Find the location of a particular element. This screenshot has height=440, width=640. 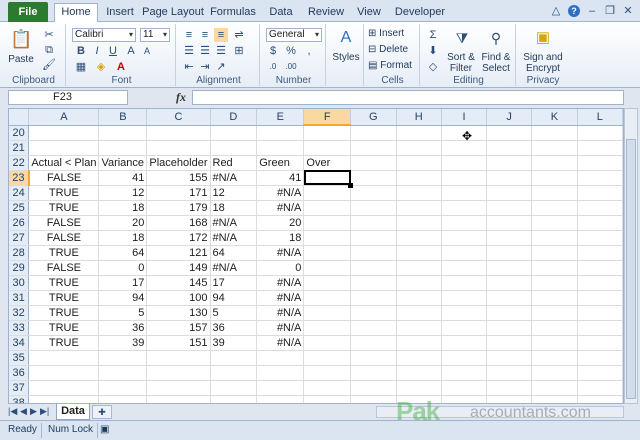

cell-a29: FALSE is located at coordinates (64, 268).